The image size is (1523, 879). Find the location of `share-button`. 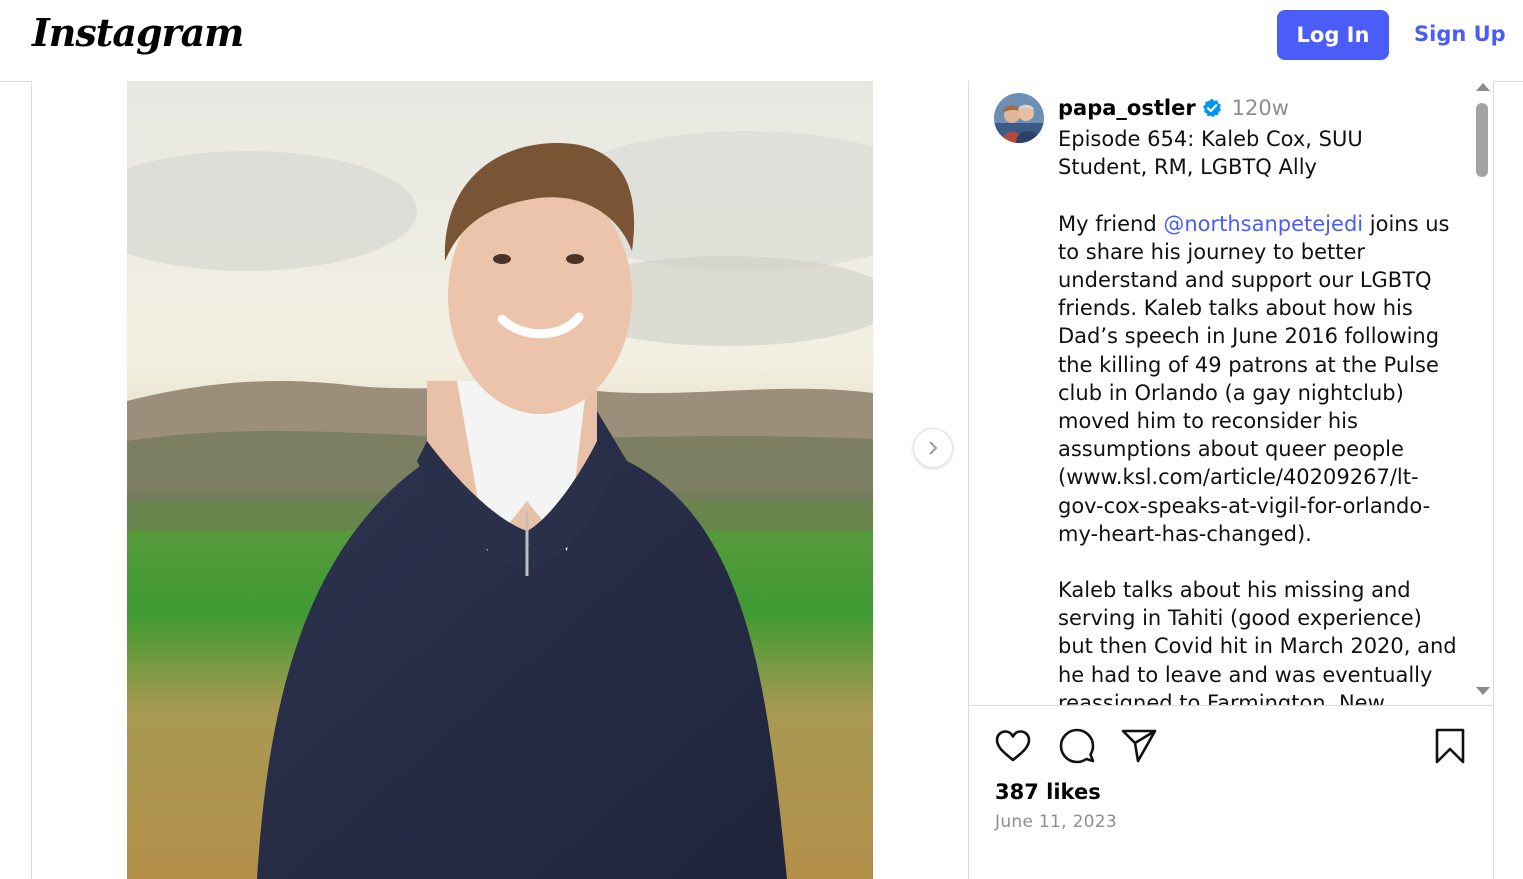

share-button is located at coordinates (1139, 746).